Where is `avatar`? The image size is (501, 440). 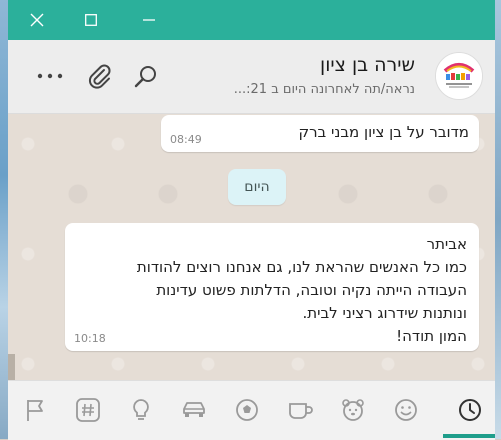 avatar is located at coordinates (459, 76).